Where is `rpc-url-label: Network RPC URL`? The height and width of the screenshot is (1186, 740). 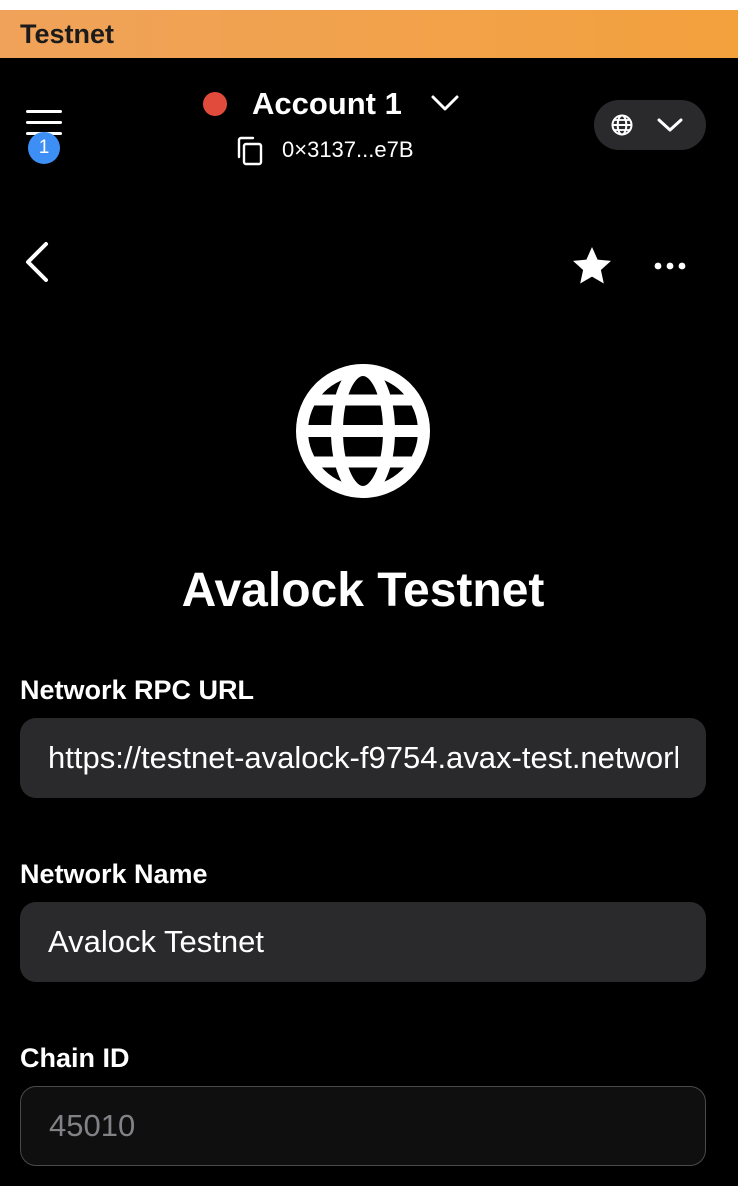
rpc-url-label: Network RPC URL is located at coordinates (137, 690).